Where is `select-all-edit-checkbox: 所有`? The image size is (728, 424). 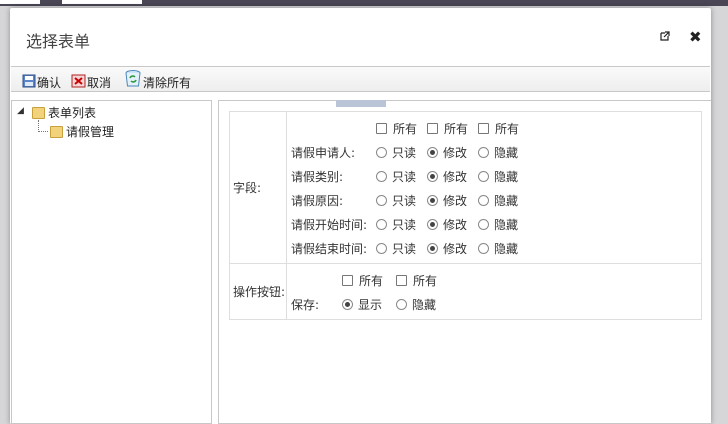 select-all-edit-checkbox: 所有 is located at coordinates (452, 128).